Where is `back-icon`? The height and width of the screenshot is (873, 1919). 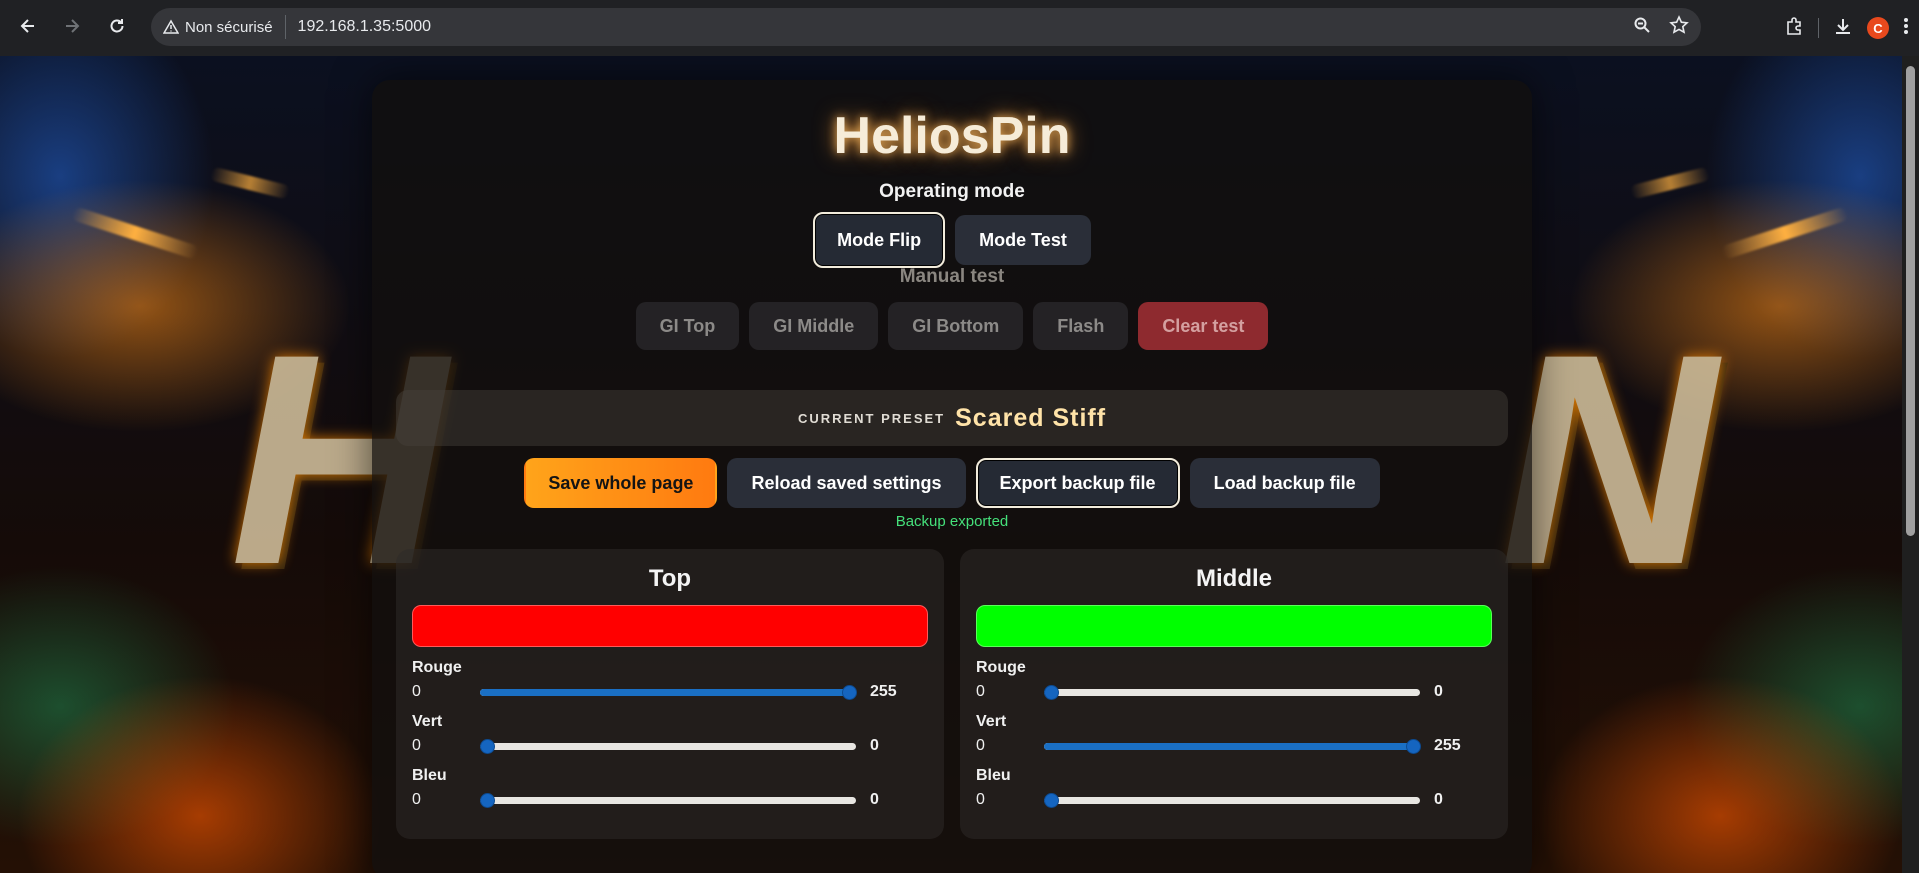 back-icon is located at coordinates (28, 26).